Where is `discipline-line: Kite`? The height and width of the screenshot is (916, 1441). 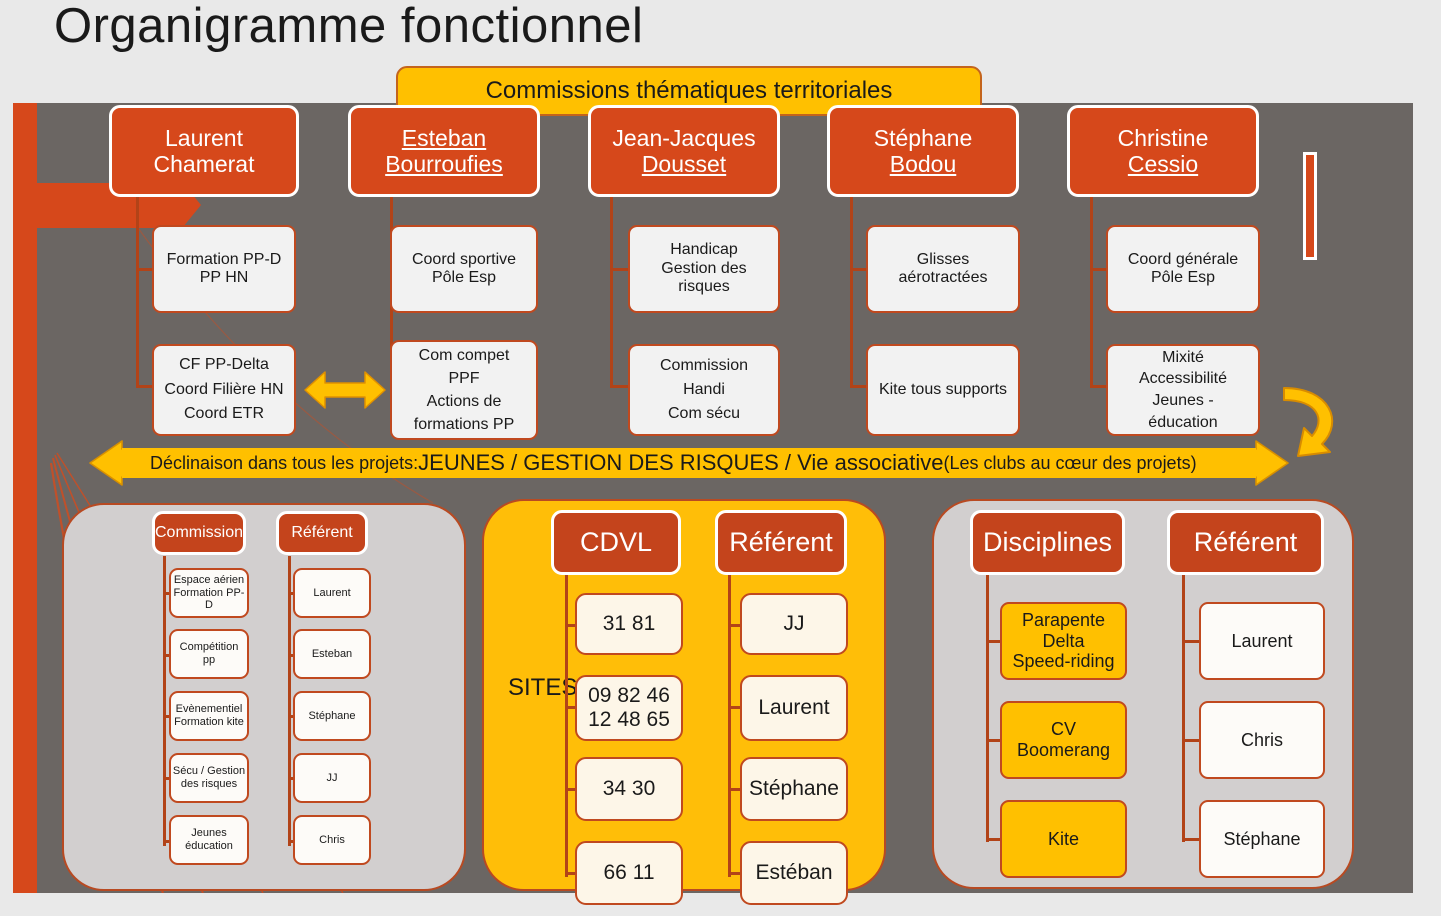
discipline-line: Kite is located at coordinates (1063, 838).